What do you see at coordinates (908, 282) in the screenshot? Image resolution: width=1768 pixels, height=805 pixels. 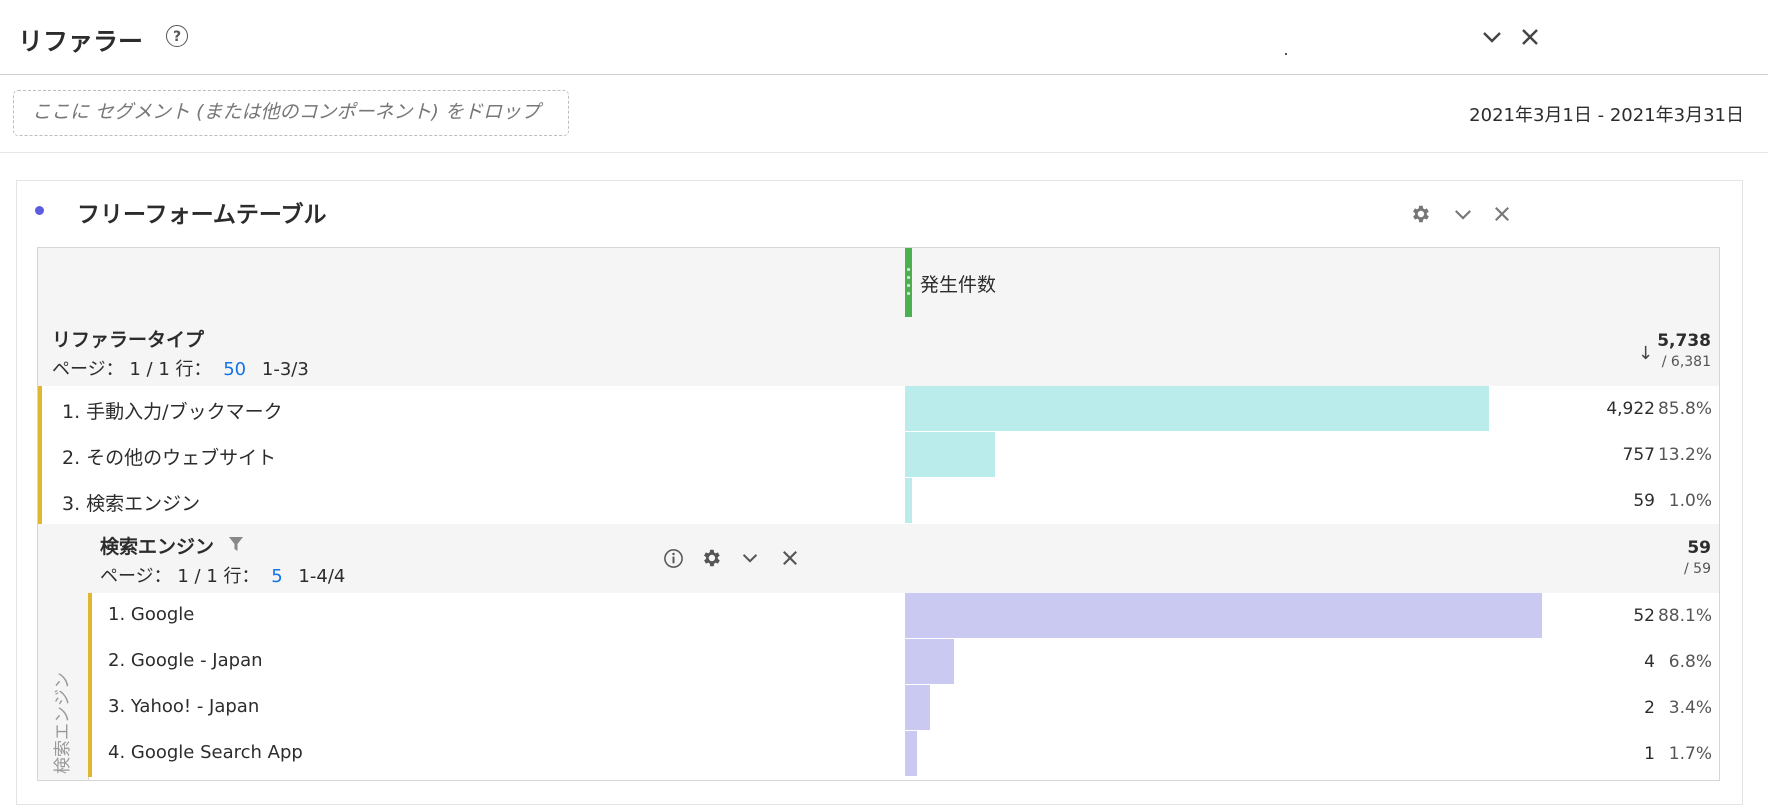 I see `metric-drag-handle` at bounding box center [908, 282].